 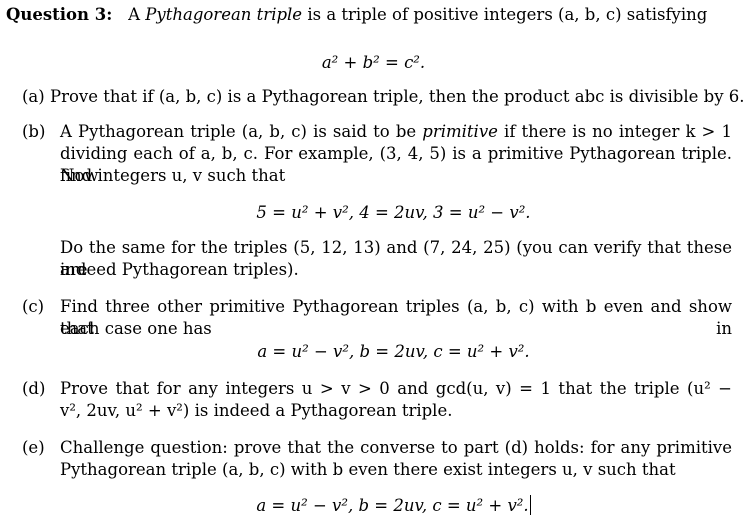 I want to click on part-c-label: (c), so click(x=33, y=306).